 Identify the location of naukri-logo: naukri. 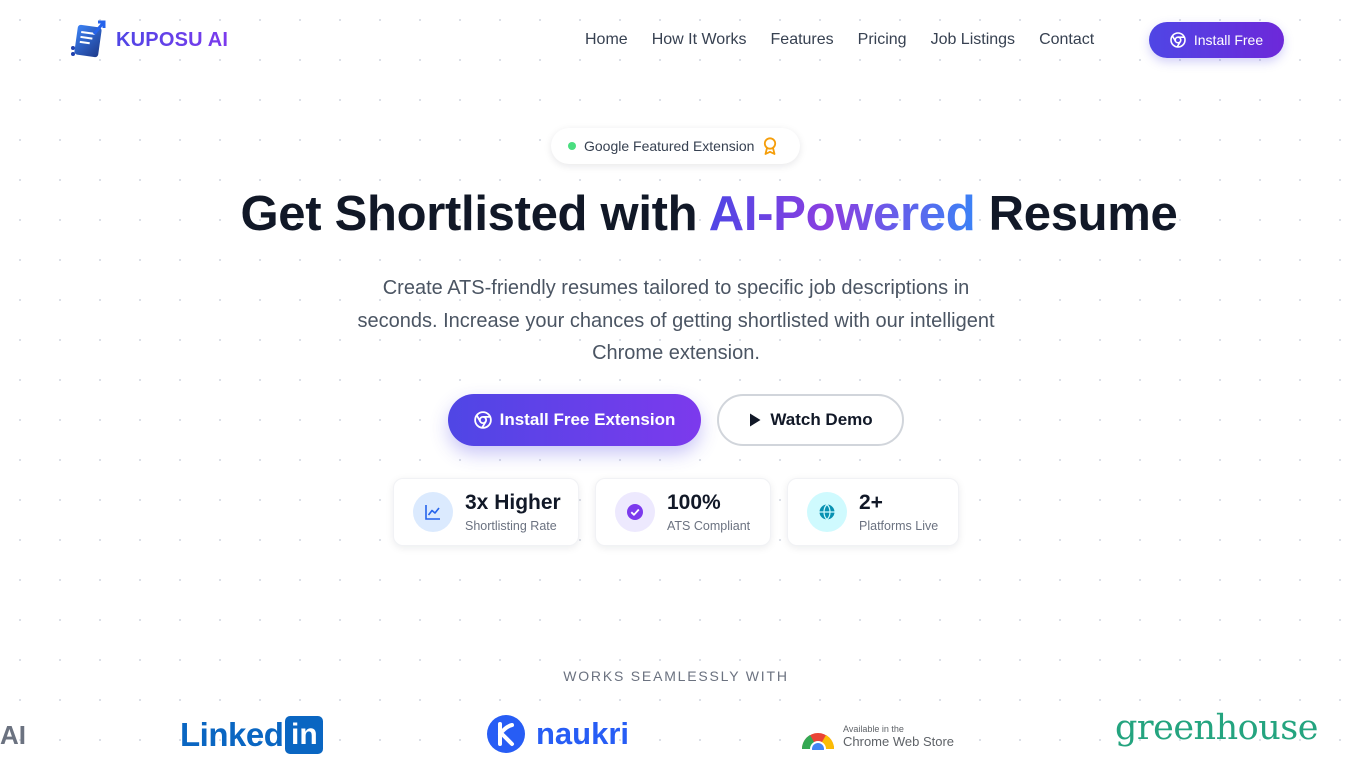
(557, 734).